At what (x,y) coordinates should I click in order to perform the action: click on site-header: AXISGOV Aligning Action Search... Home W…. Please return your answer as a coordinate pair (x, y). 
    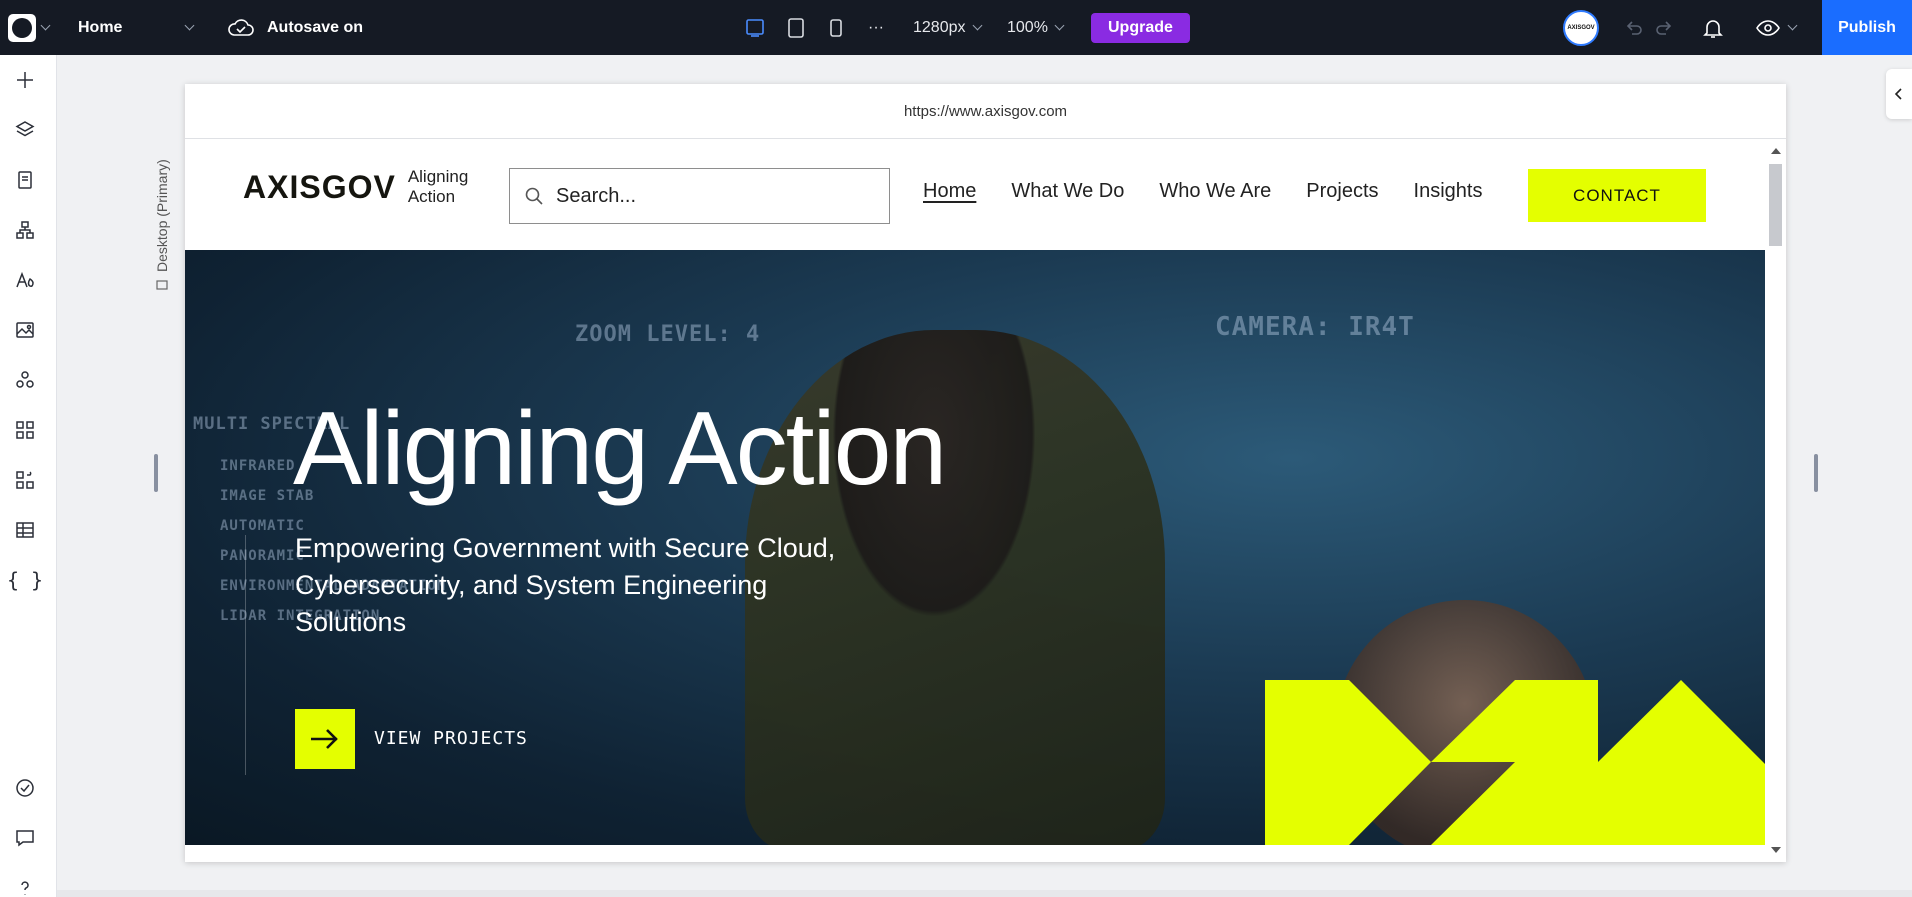
    Looking at the image, I should click on (975, 195).